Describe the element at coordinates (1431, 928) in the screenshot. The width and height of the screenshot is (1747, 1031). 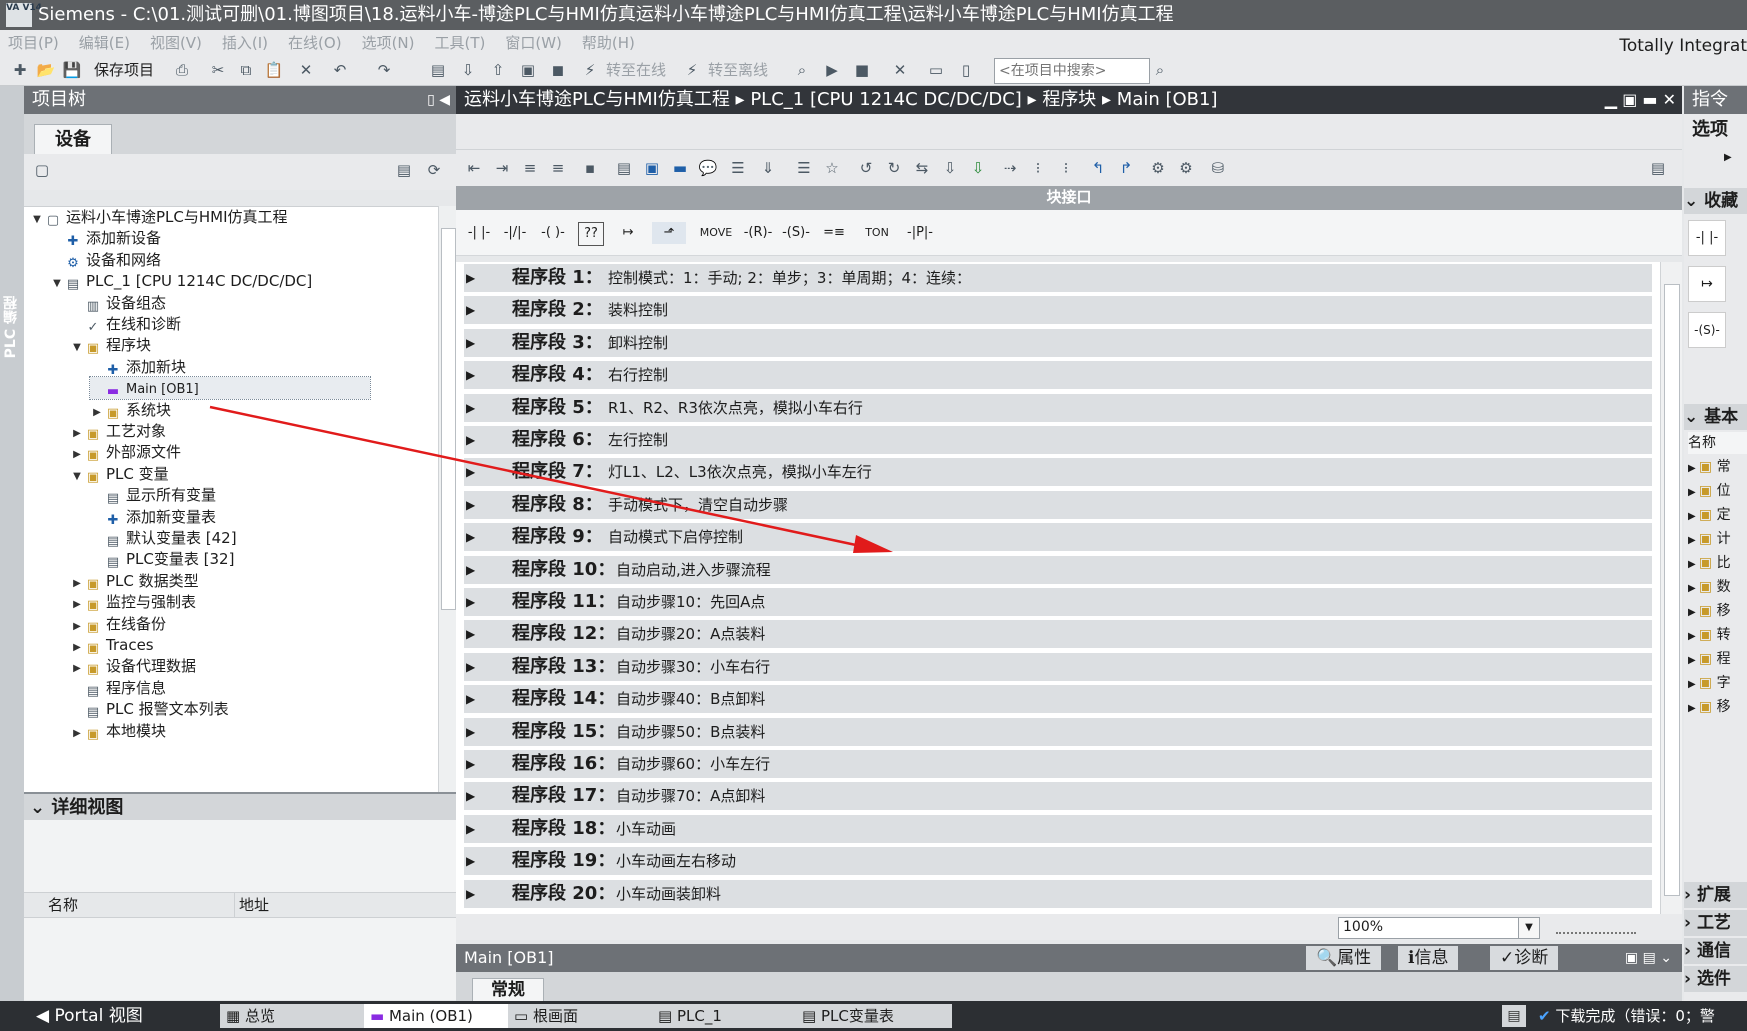
I see `zoom-select: 100%` at that location.